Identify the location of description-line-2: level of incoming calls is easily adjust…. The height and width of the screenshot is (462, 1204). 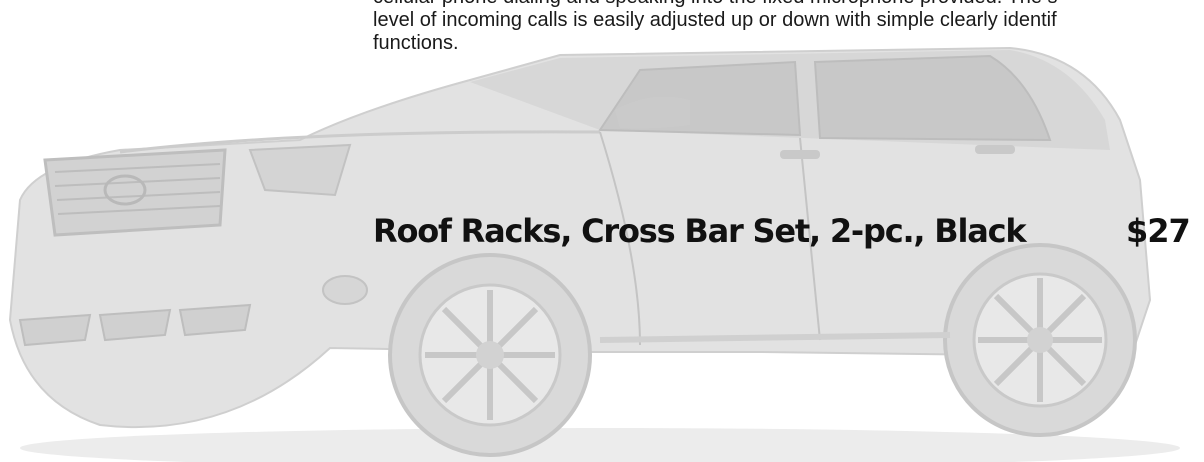
(715, 20).